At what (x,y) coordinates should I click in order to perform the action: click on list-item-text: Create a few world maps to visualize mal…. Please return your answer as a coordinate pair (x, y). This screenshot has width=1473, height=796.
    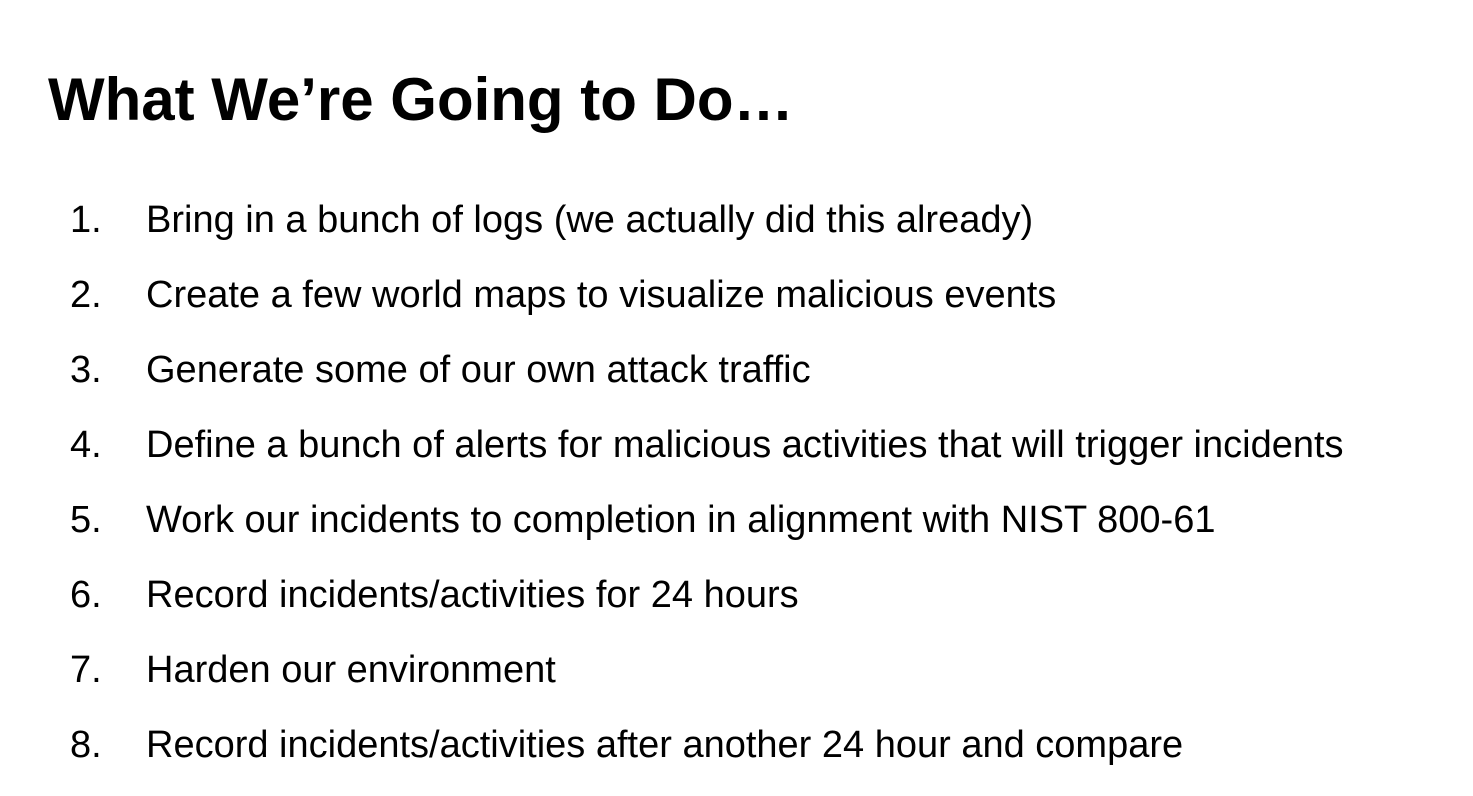
    Looking at the image, I should click on (601, 295).